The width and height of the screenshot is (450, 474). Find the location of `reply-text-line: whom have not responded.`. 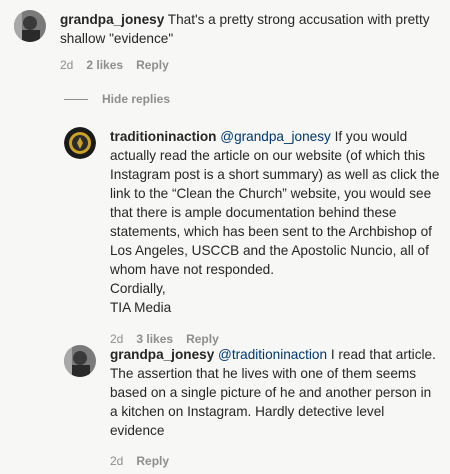

reply-text-line: whom have not responded. is located at coordinates (192, 269).